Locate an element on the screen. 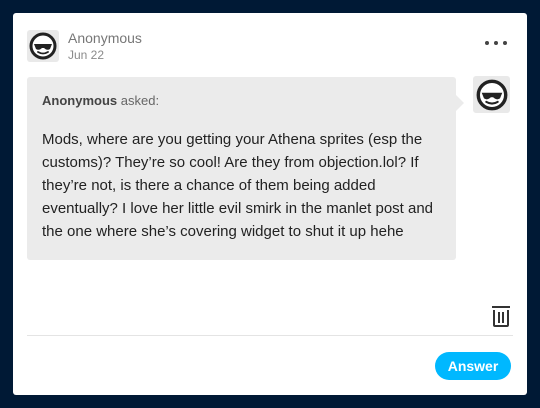  delete-button is located at coordinates (501, 316).